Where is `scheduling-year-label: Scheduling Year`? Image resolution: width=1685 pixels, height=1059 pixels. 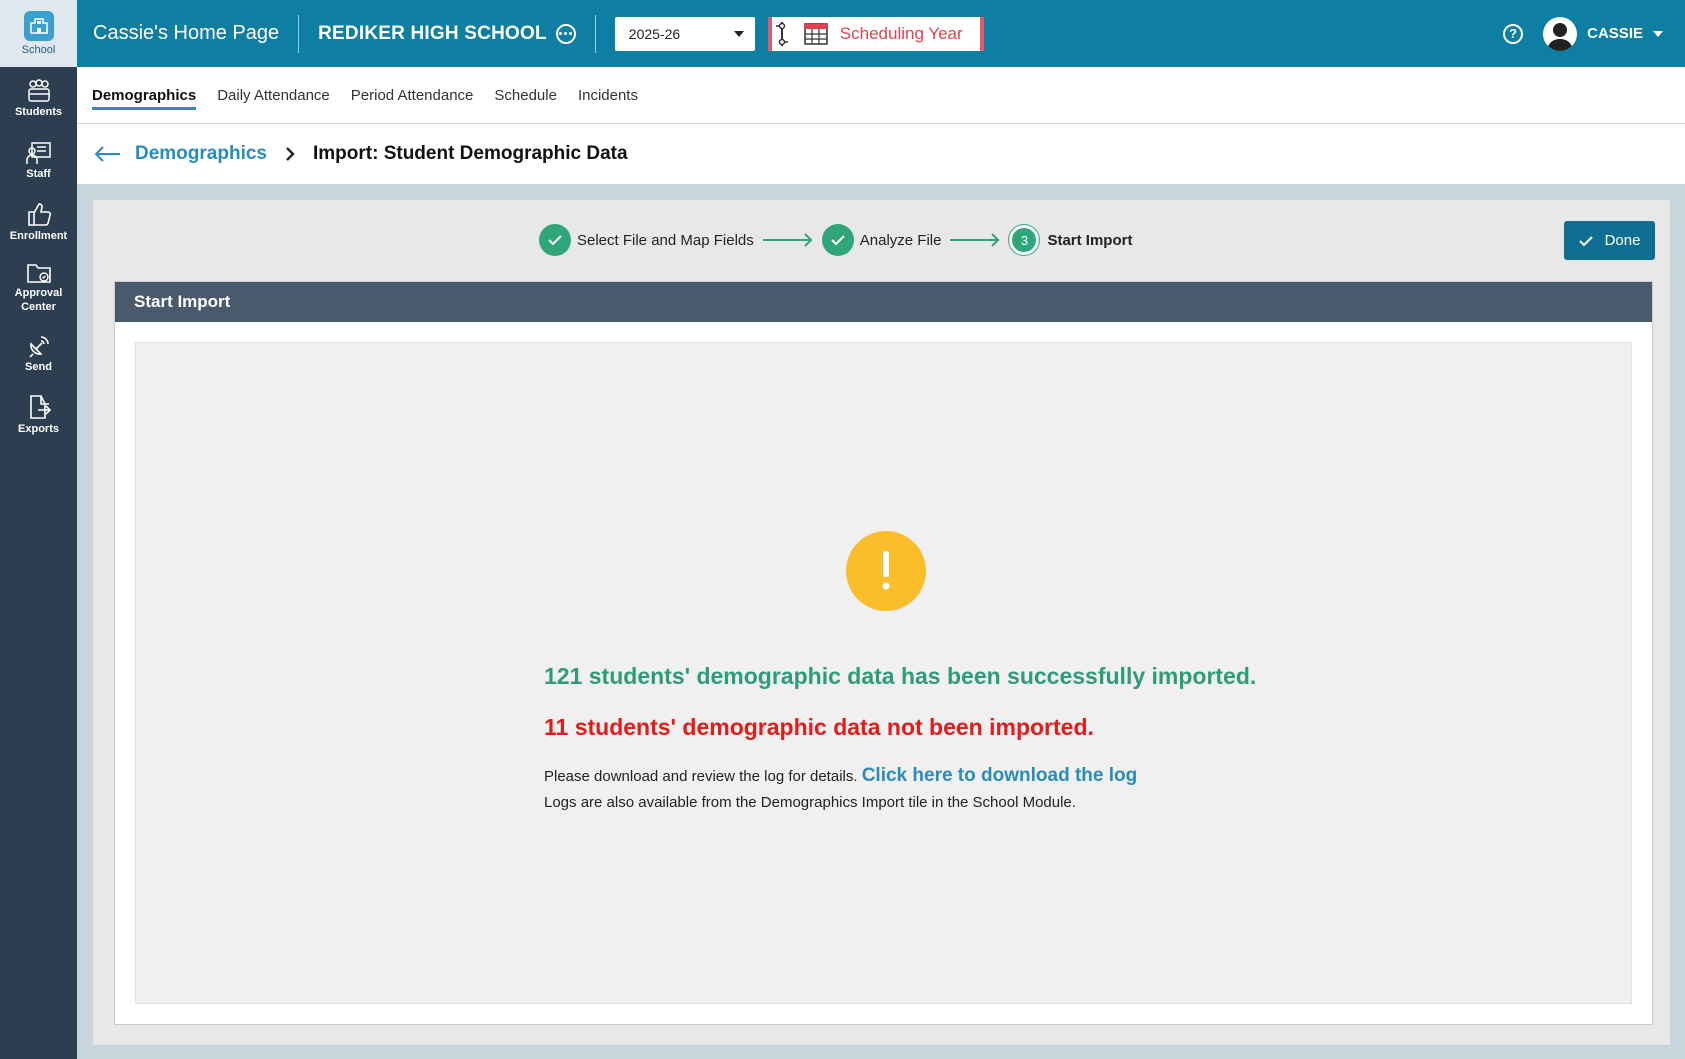 scheduling-year-label: Scheduling Year is located at coordinates (901, 33).